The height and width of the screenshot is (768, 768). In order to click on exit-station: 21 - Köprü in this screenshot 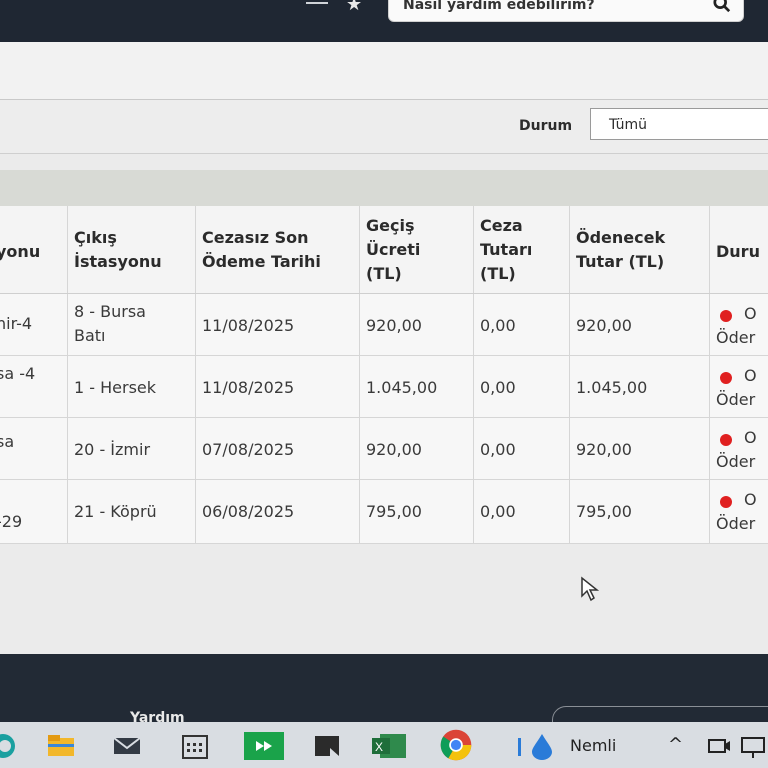, I will do `click(115, 511)`.